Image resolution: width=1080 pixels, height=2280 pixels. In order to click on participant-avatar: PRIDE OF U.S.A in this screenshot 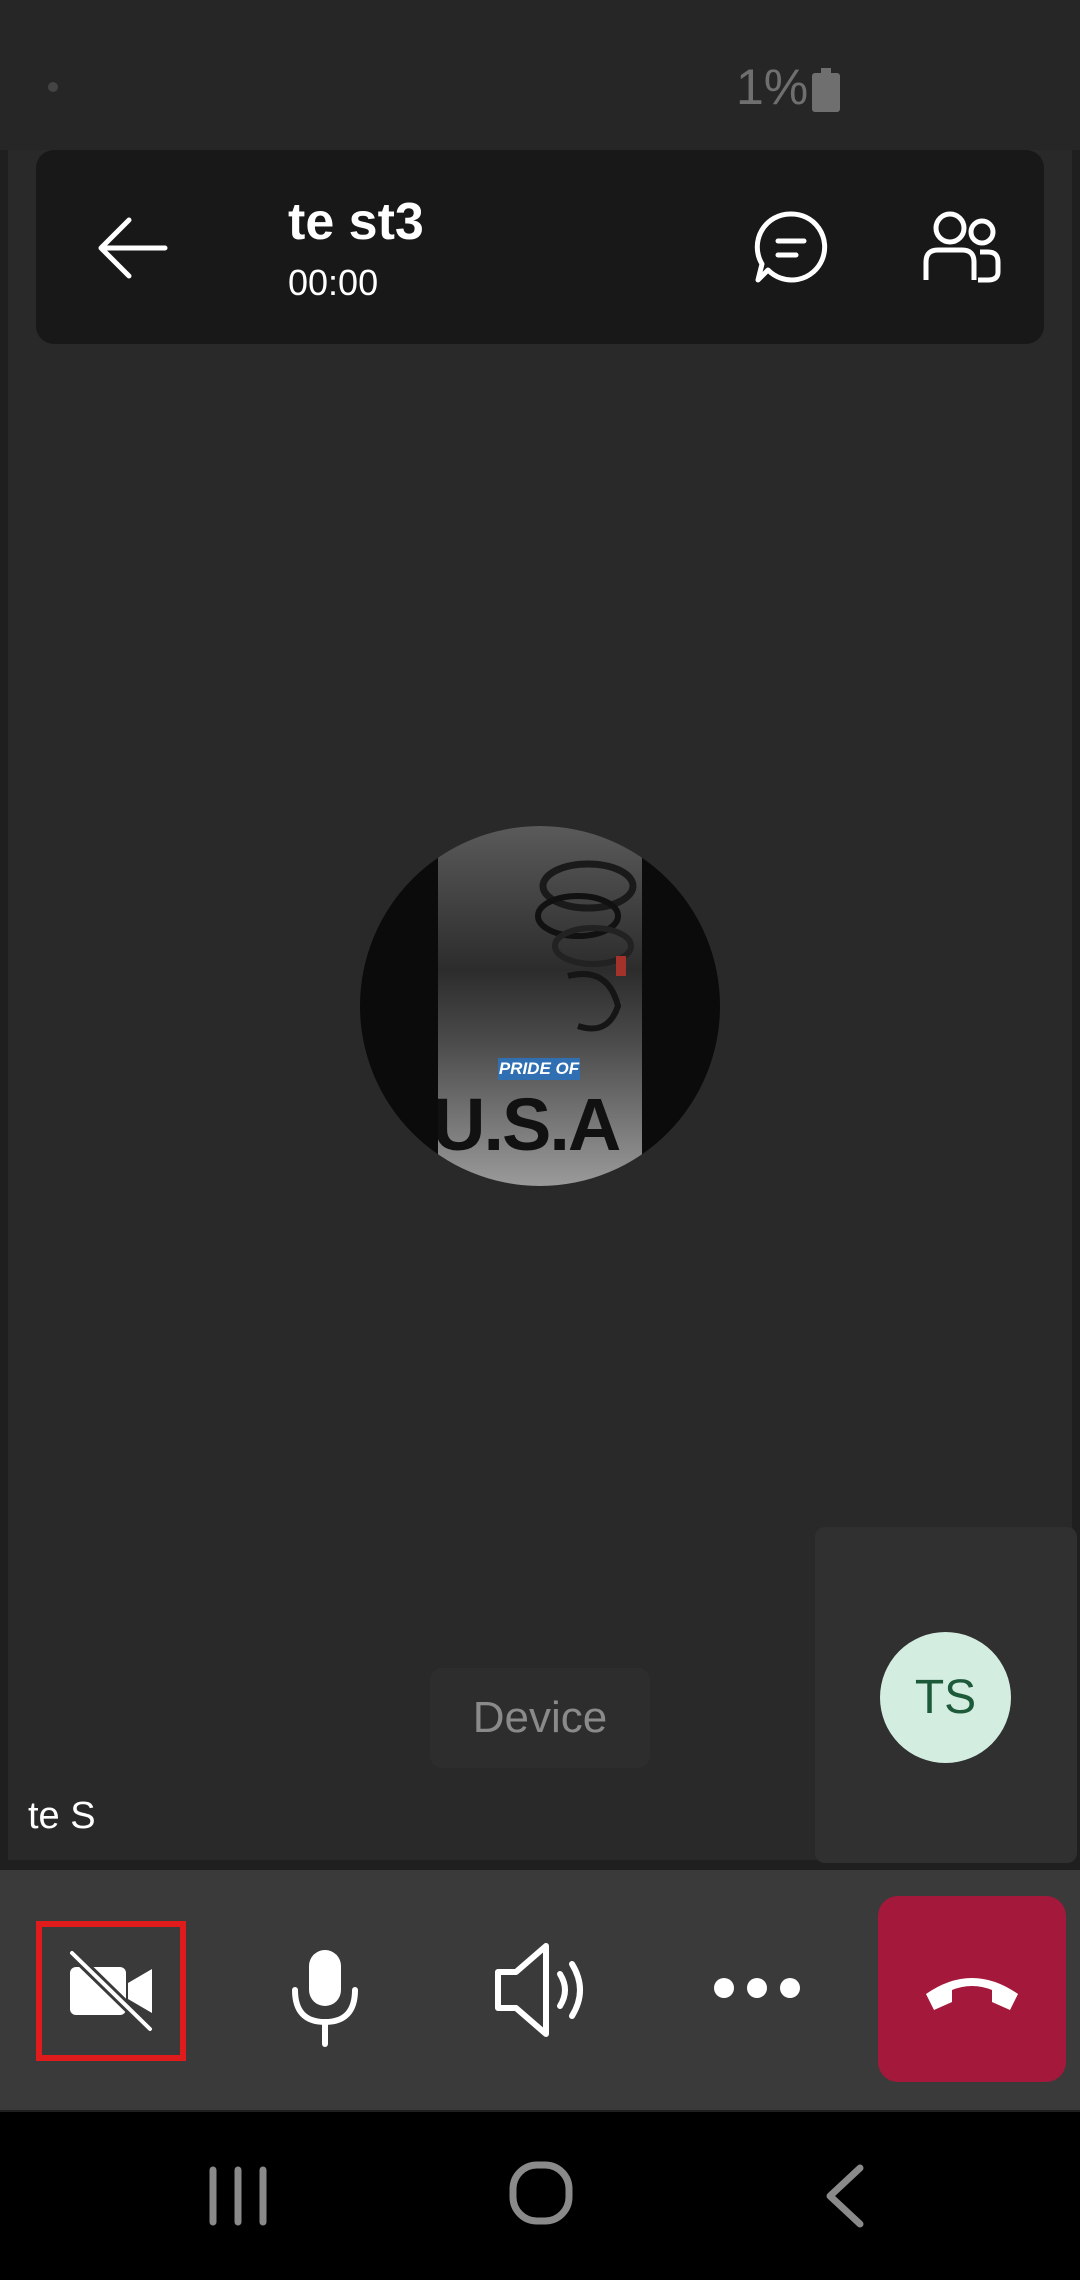, I will do `click(540, 1006)`.